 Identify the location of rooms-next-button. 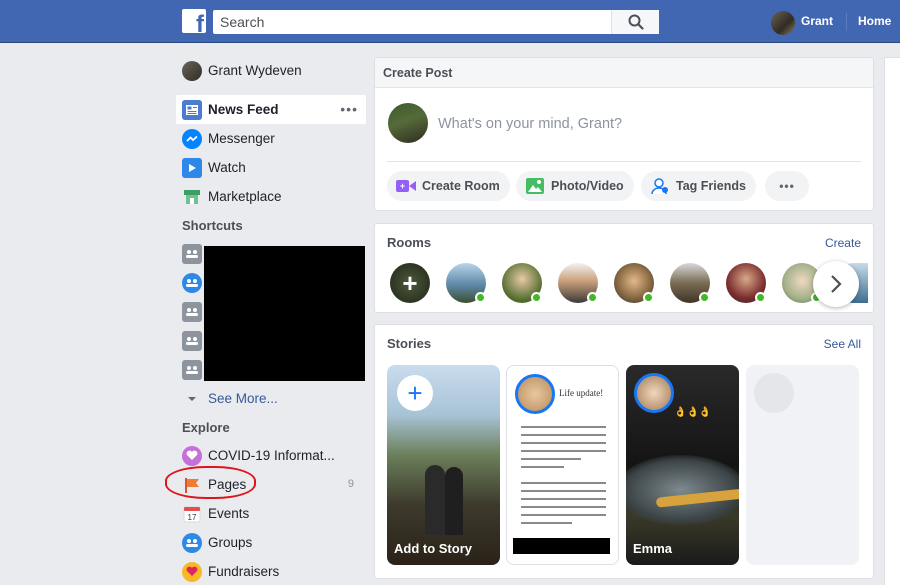
(836, 284).